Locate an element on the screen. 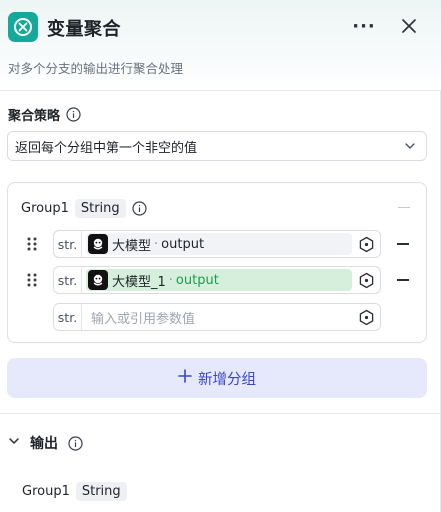 Image resolution: width=441 pixels, height=512 pixels. variable-row: str. 大模型 · output is located at coordinates (225, 244).